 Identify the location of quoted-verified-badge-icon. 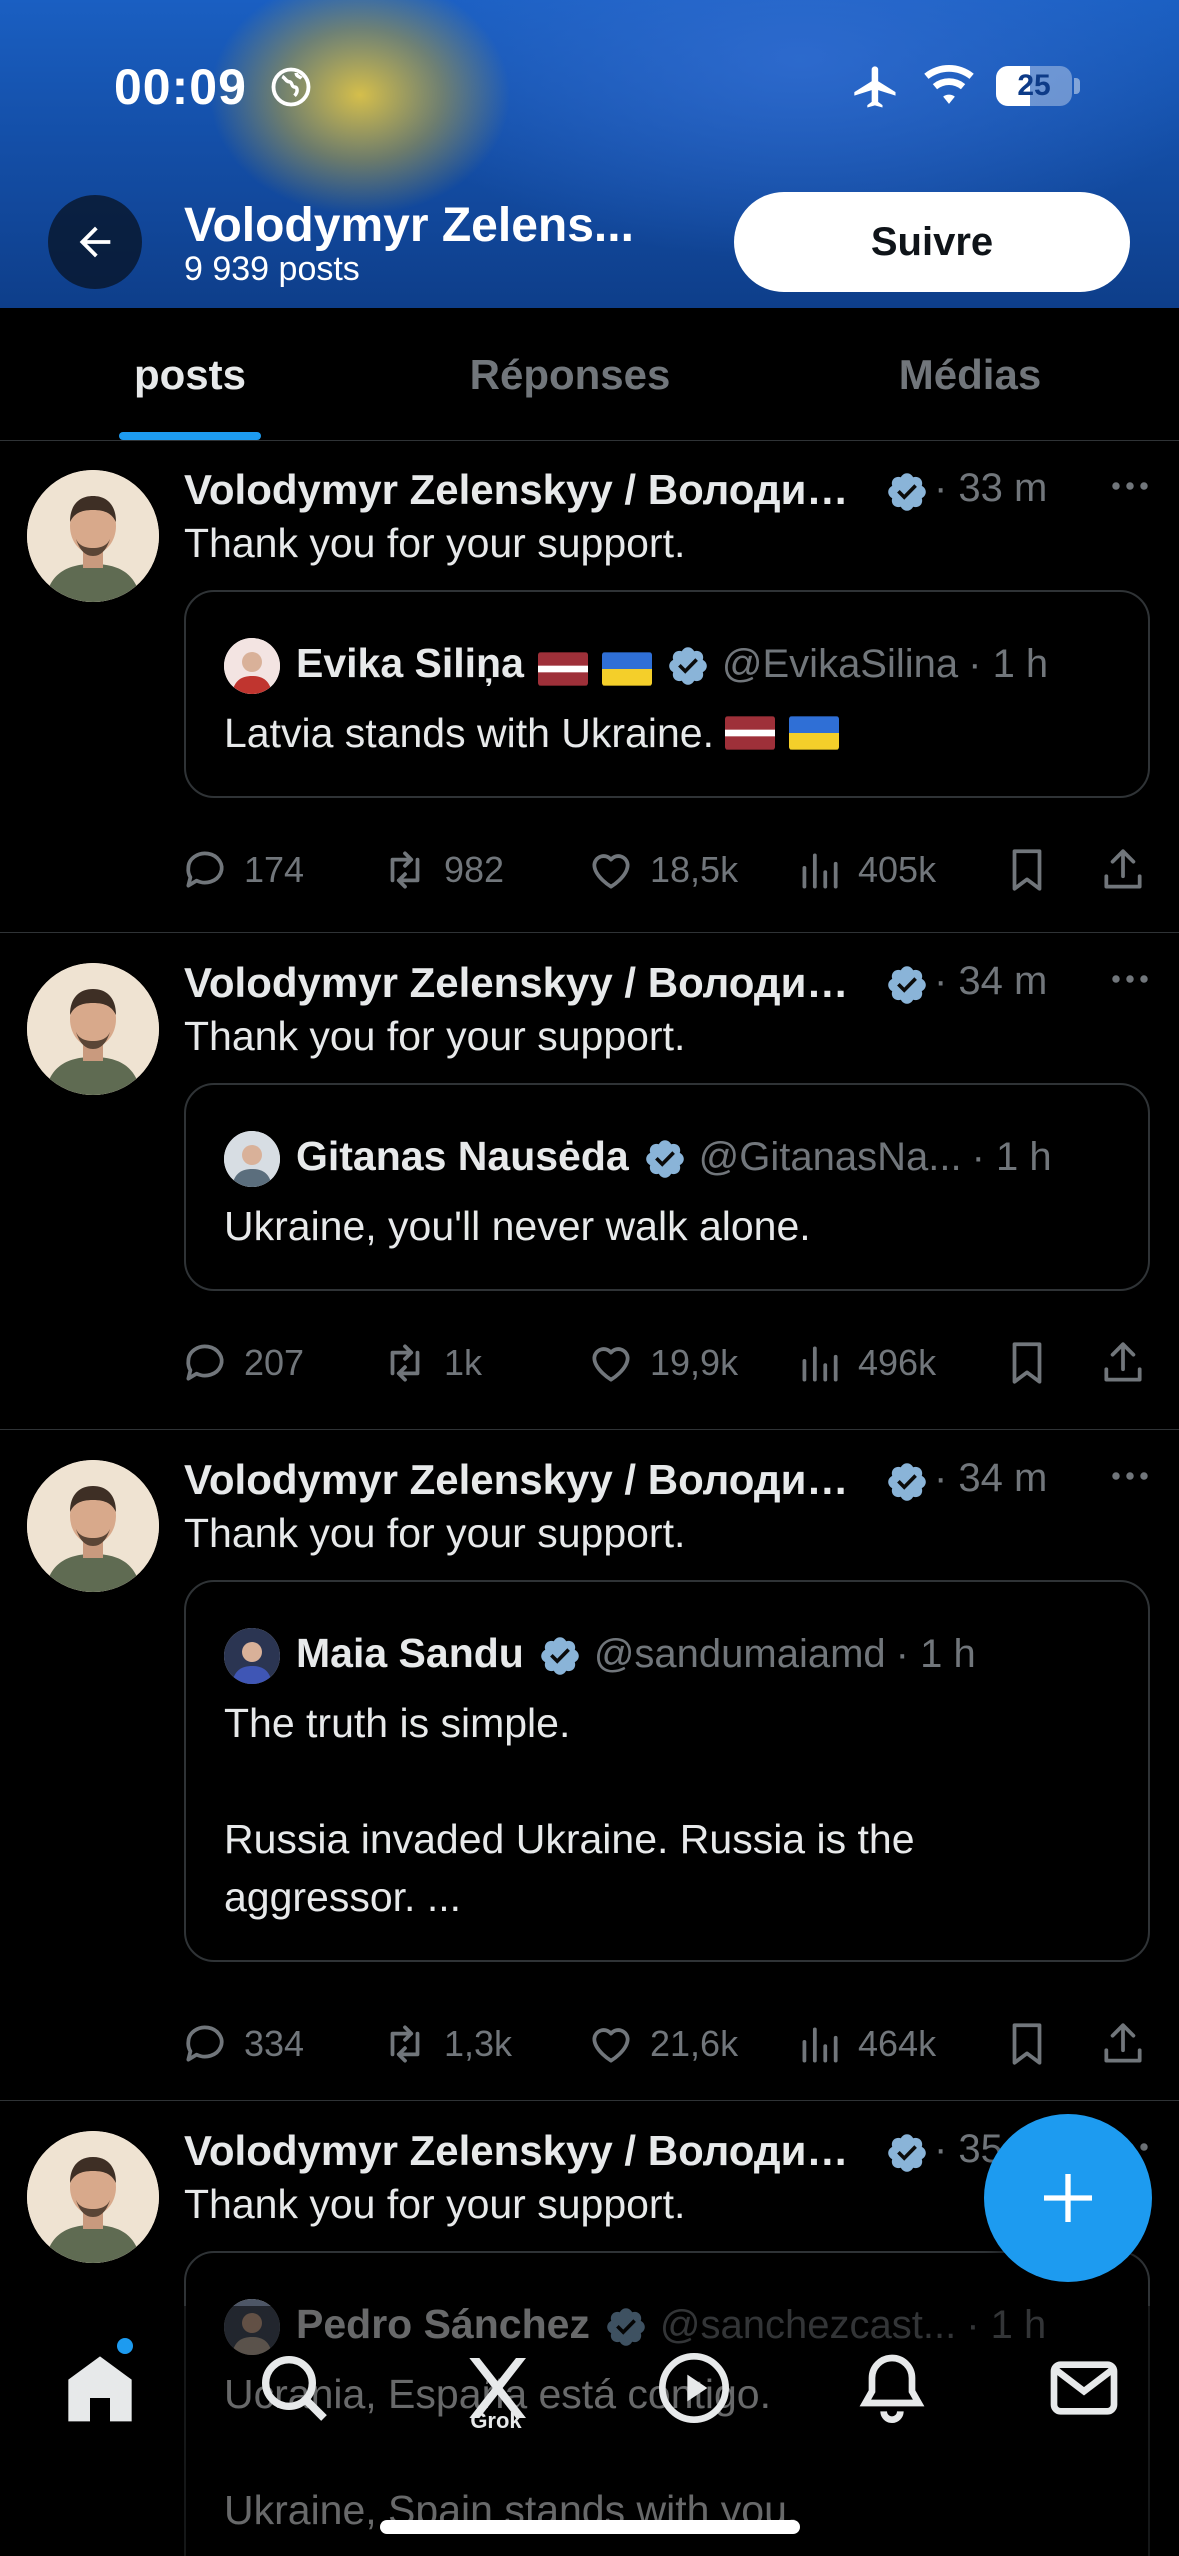
(664, 1159).